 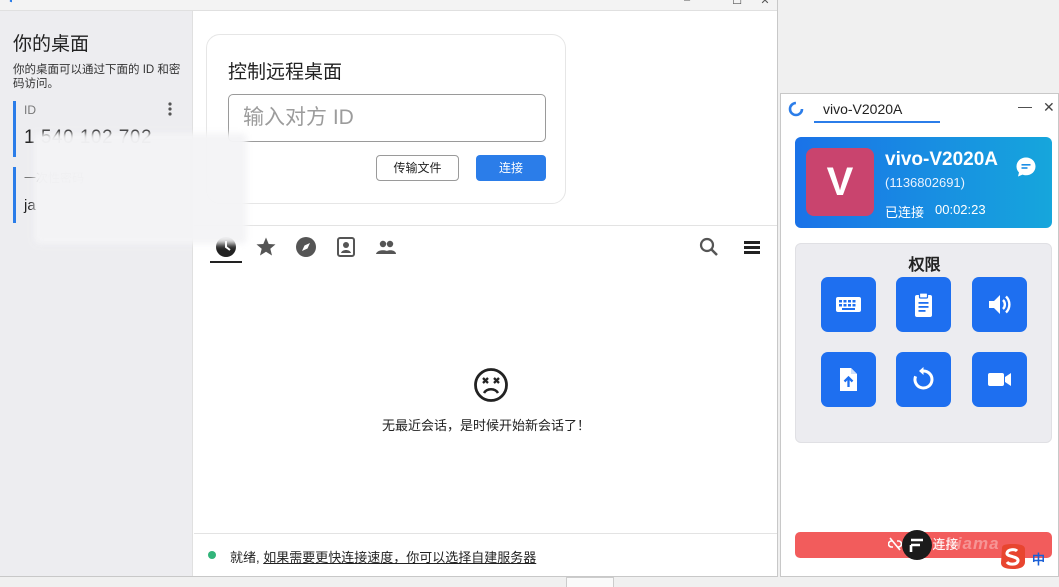 What do you see at coordinates (905, 212) in the screenshot?
I see `connection-status: 已连接` at bounding box center [905, 212].